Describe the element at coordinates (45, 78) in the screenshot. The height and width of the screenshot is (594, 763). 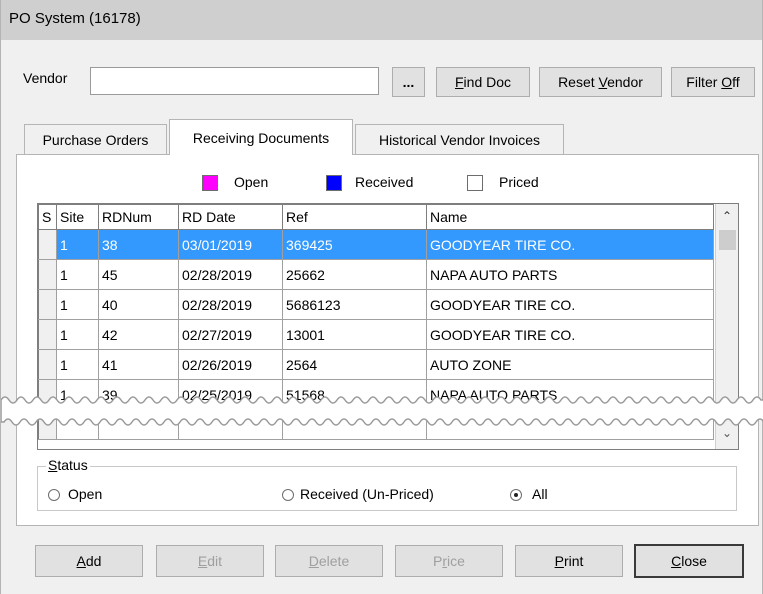
I see `vendor-label: Vendor` at that location.